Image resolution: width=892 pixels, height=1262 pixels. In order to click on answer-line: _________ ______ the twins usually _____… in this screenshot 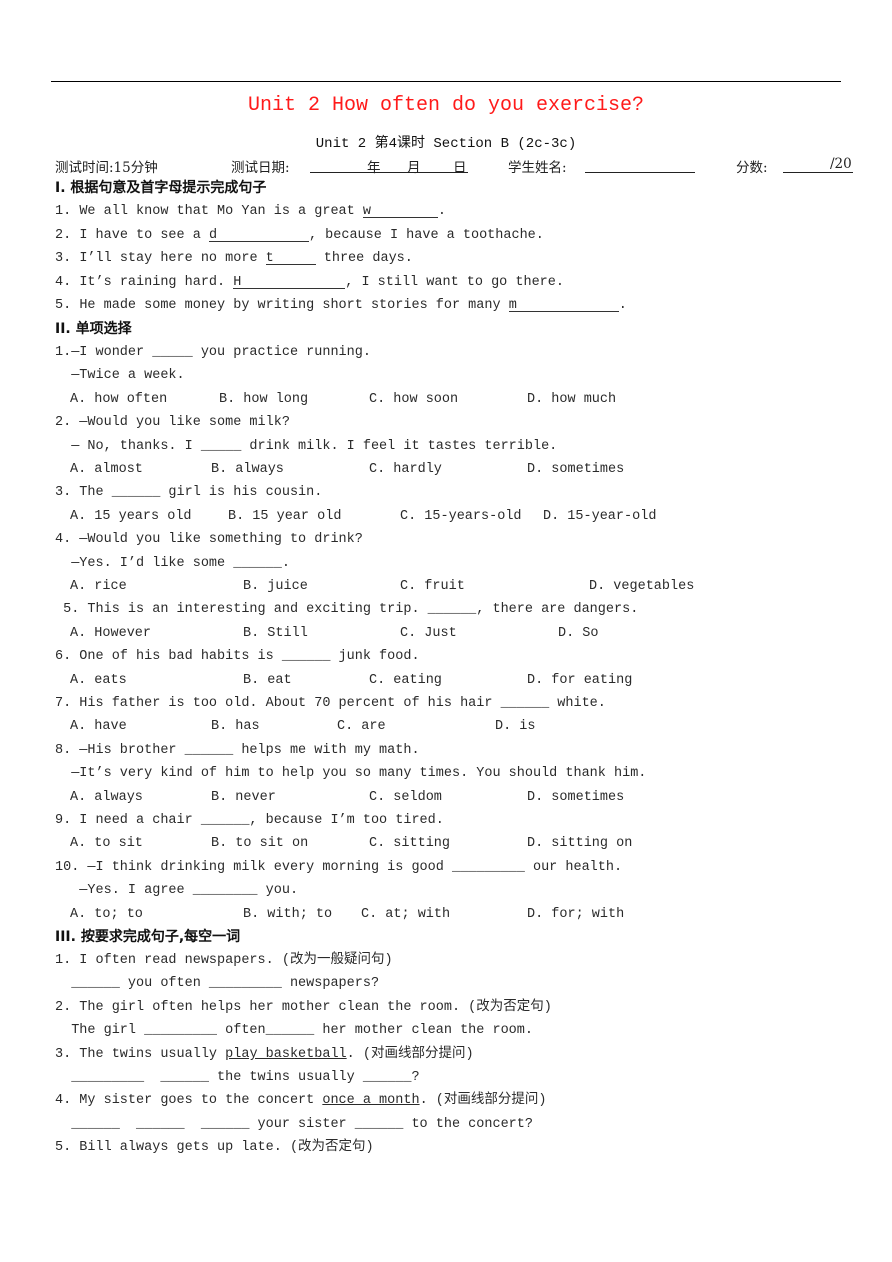, I will do `click(237, 1078)`.